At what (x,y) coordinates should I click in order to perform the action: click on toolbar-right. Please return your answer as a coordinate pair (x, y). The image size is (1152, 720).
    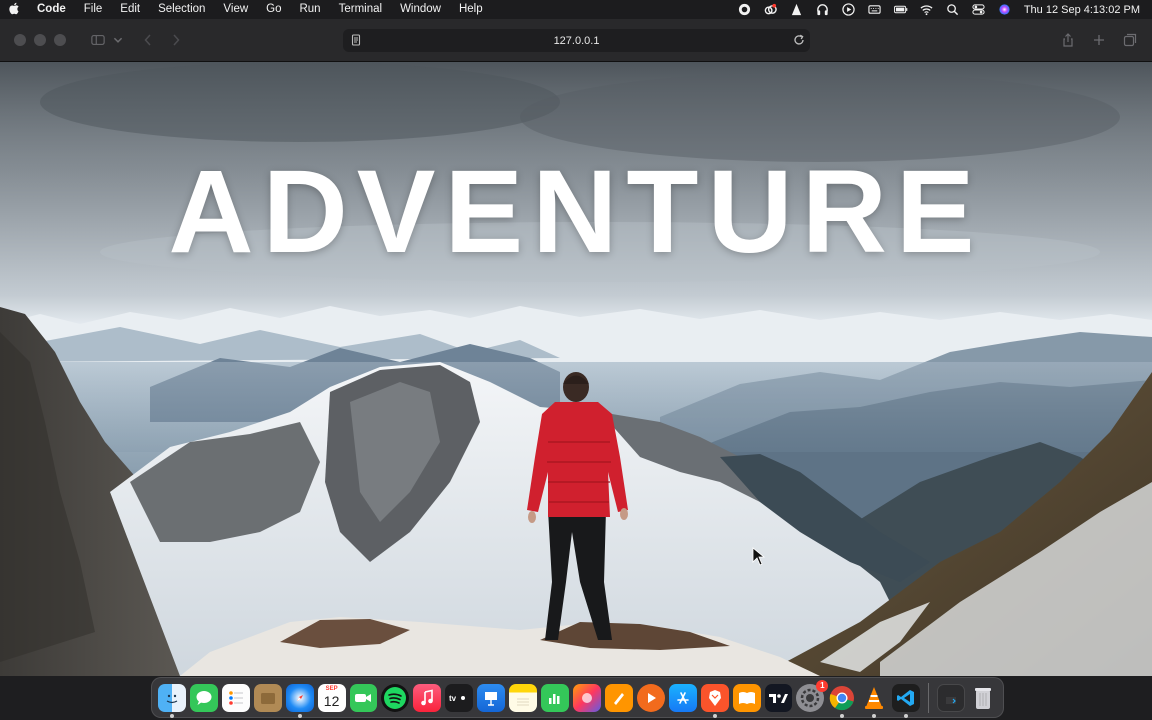
    Looking at the image, I should click on (1099, 40).